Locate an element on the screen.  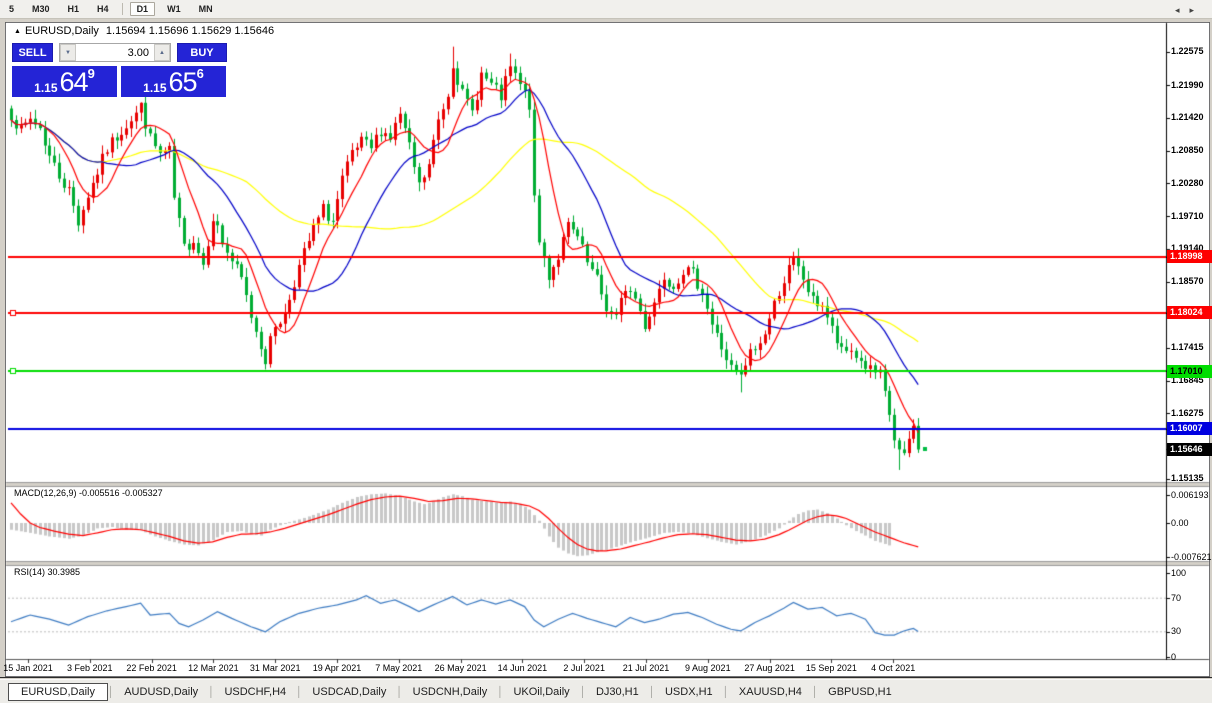
price-axis-label: 1.20850 is located at coordinates (1187, 150).